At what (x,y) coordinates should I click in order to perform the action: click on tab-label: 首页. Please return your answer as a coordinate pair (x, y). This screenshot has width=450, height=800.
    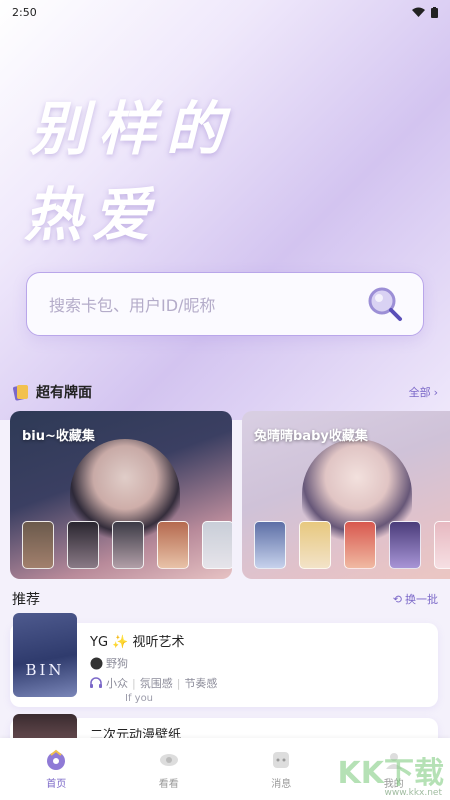
    Looking at the image, I should click on (56, 784).